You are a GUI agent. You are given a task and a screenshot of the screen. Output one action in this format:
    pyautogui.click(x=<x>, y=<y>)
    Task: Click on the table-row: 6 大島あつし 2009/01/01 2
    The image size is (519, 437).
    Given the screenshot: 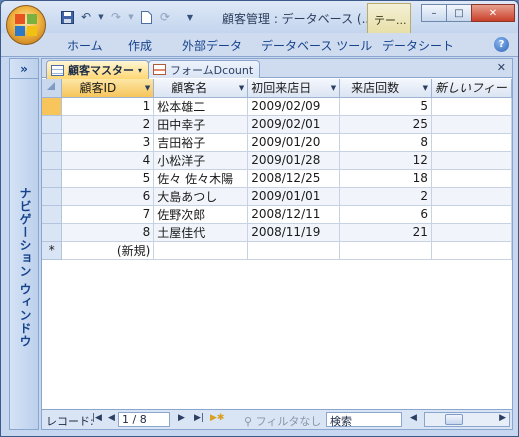 What is the action you would take?
    pyautogui.click(x=277, y=196)
    